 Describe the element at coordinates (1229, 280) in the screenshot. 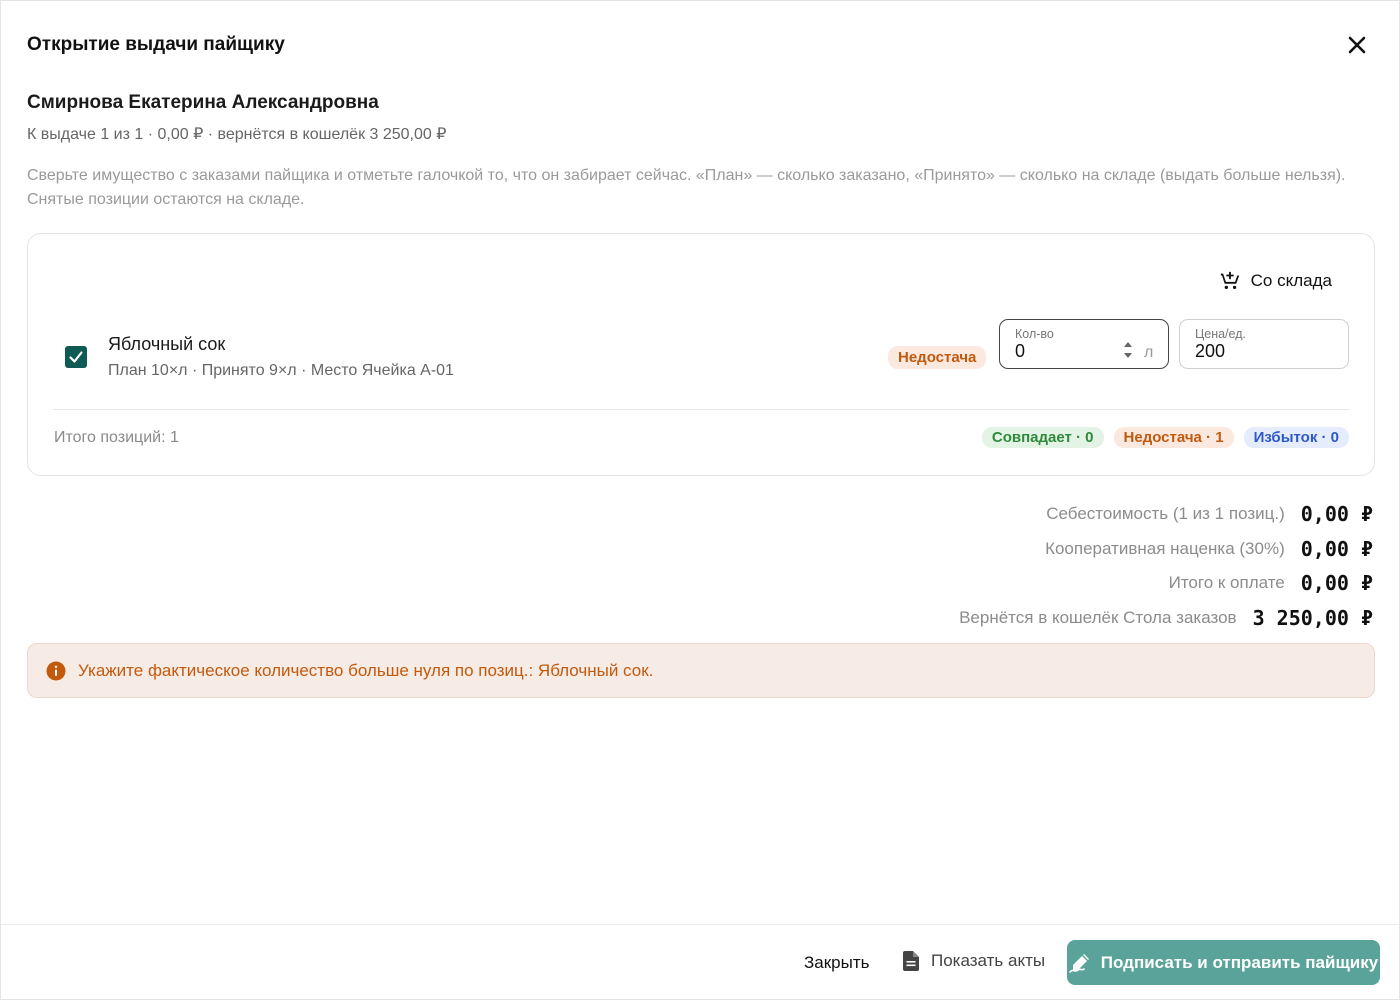

I see `cart-add-icon` at that location.